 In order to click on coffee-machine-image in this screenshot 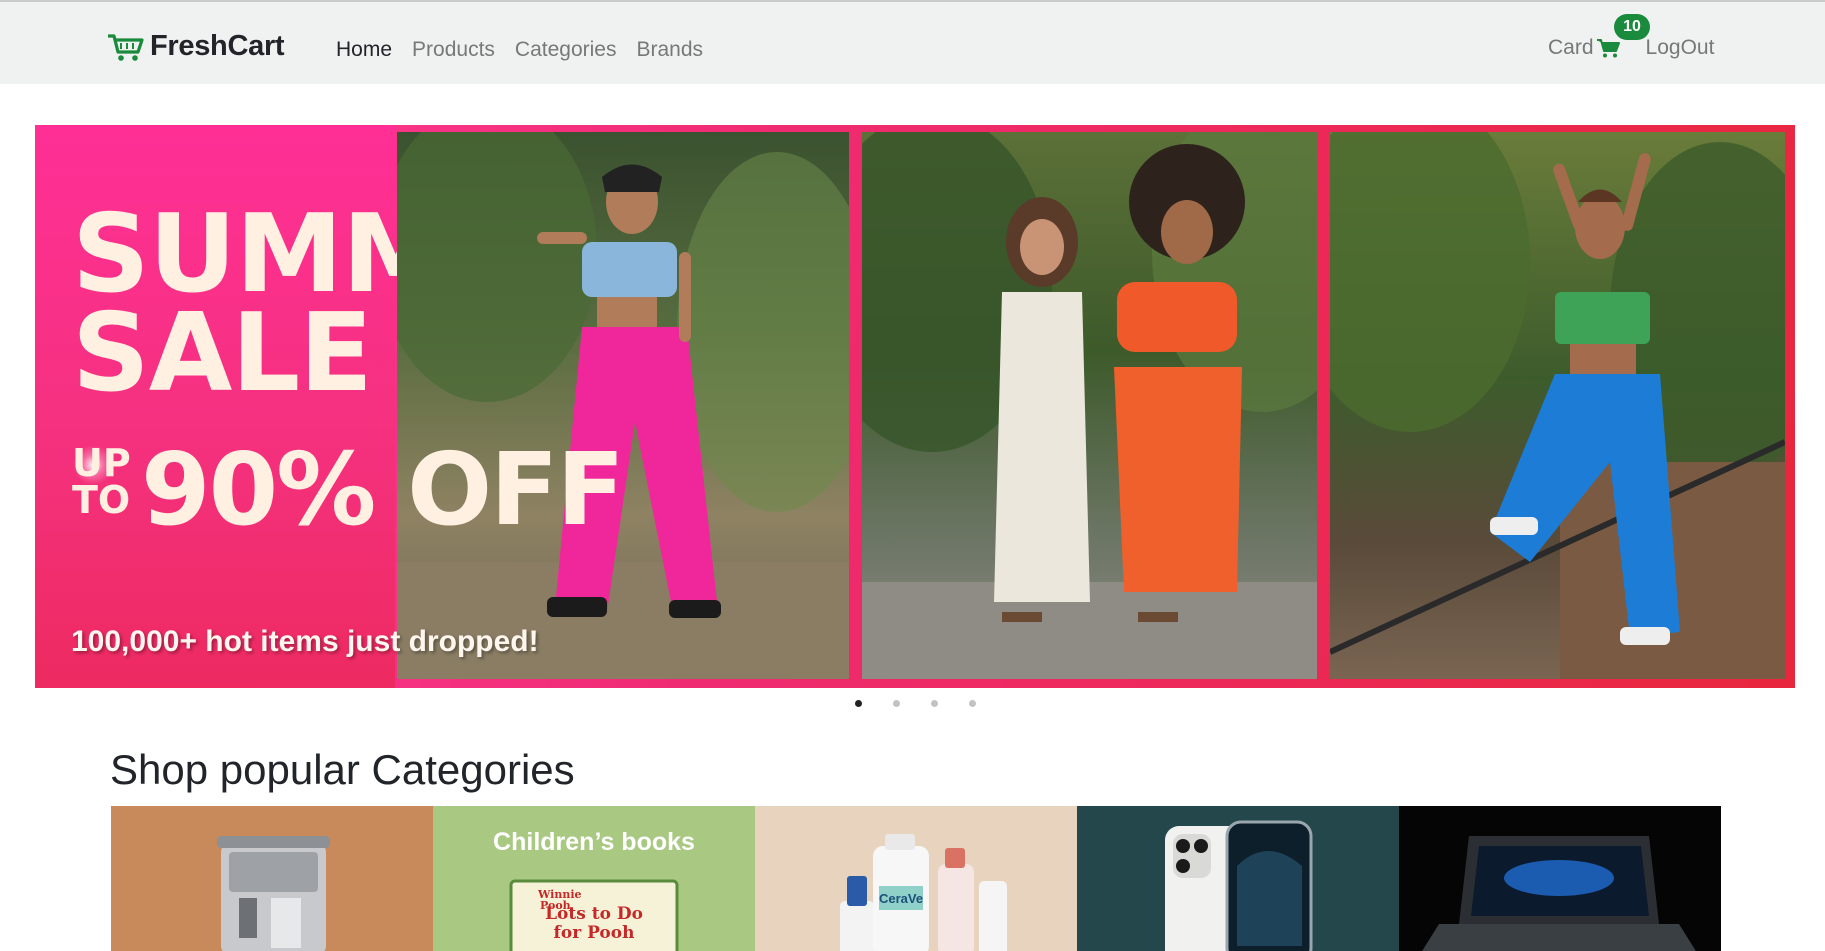, I will do `click(273, 893)`.